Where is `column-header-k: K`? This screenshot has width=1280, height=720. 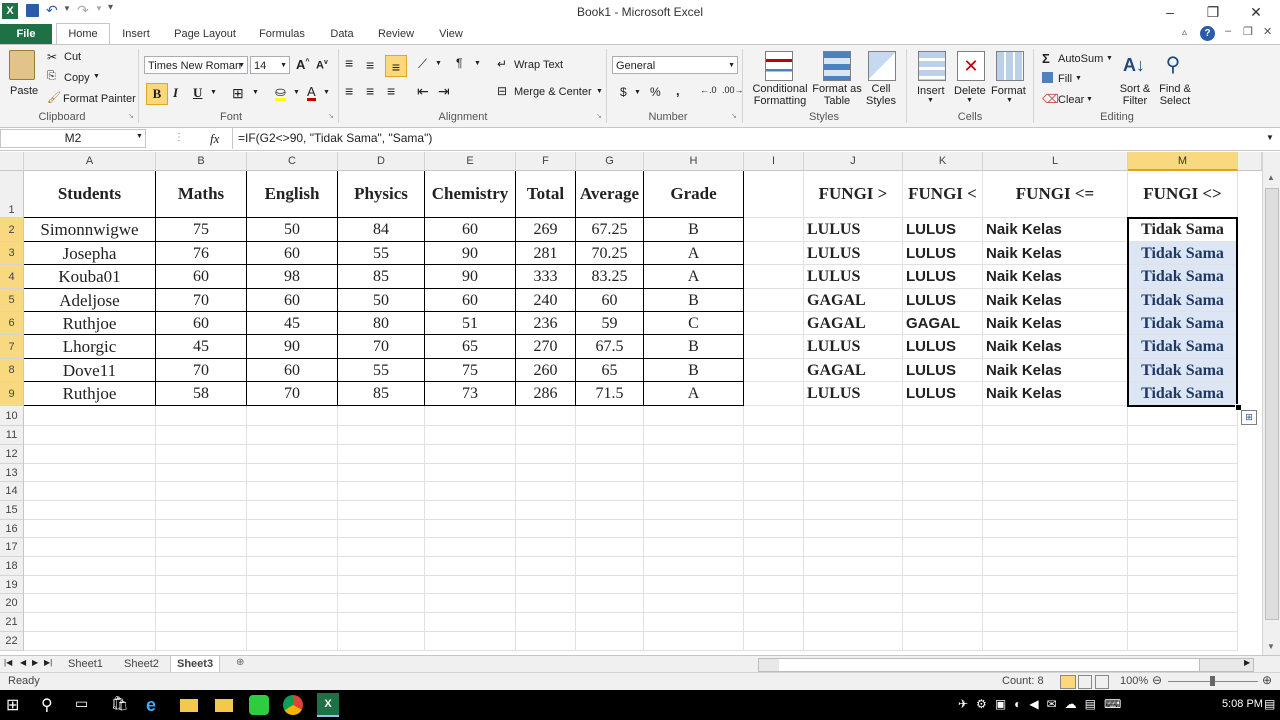 column-header-k: K is located at coordinates (943, 161).